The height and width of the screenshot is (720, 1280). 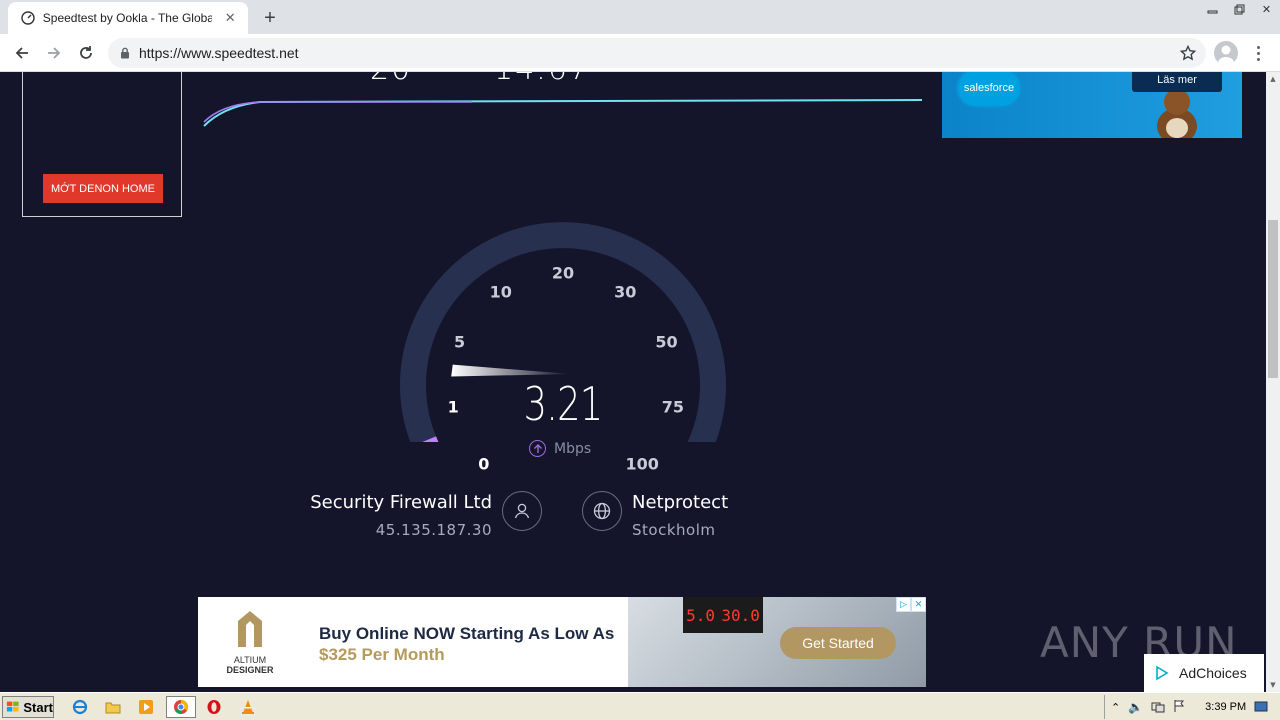 I want to click on gauge-tick-5: 5, so click(x=459, y=342).